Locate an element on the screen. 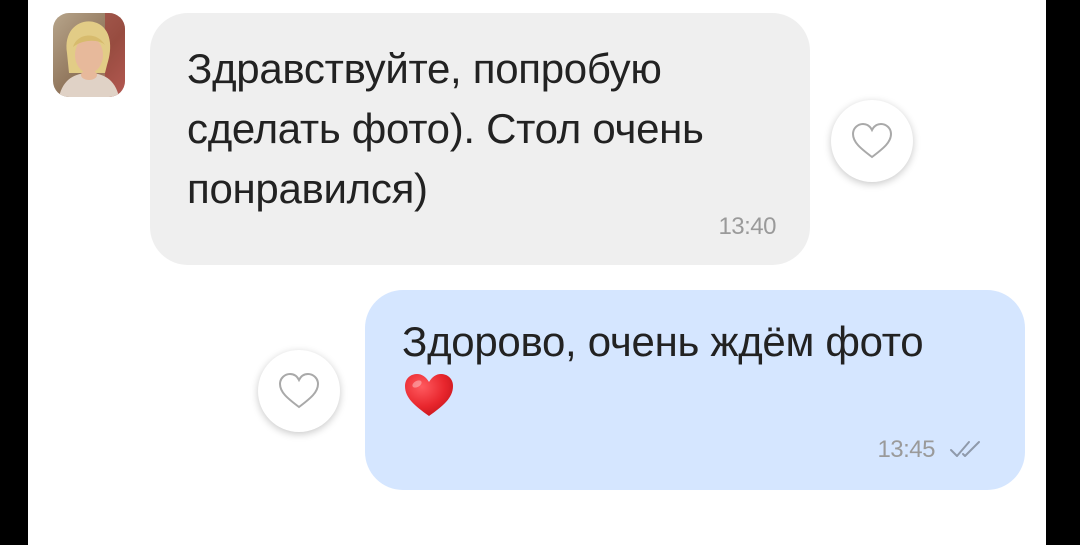  avatar is located at coordinates (89, 55).